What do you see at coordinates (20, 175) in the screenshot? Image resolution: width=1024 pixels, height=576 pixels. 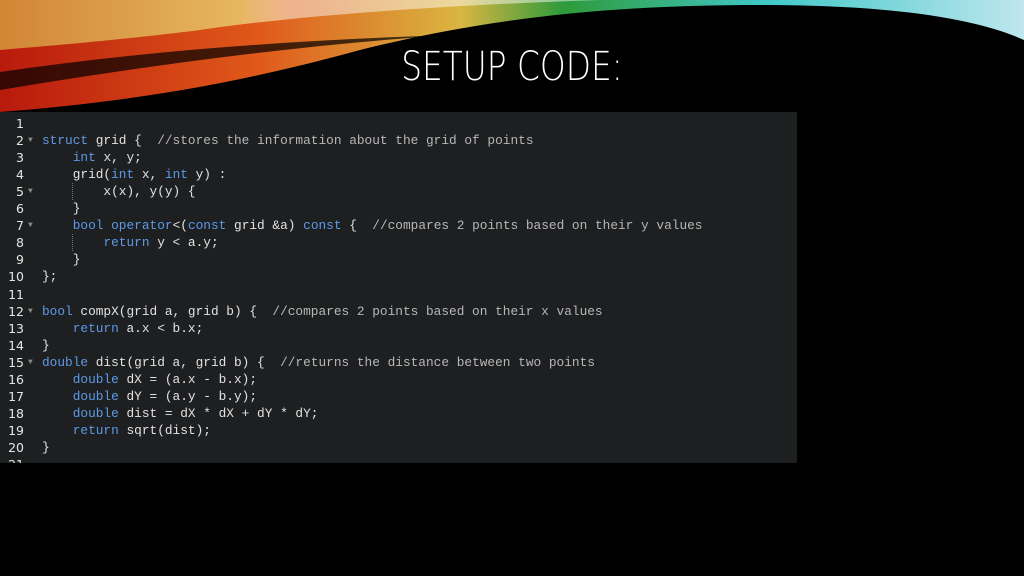 I see `line-number: 4` at bounding box center [20, 175].